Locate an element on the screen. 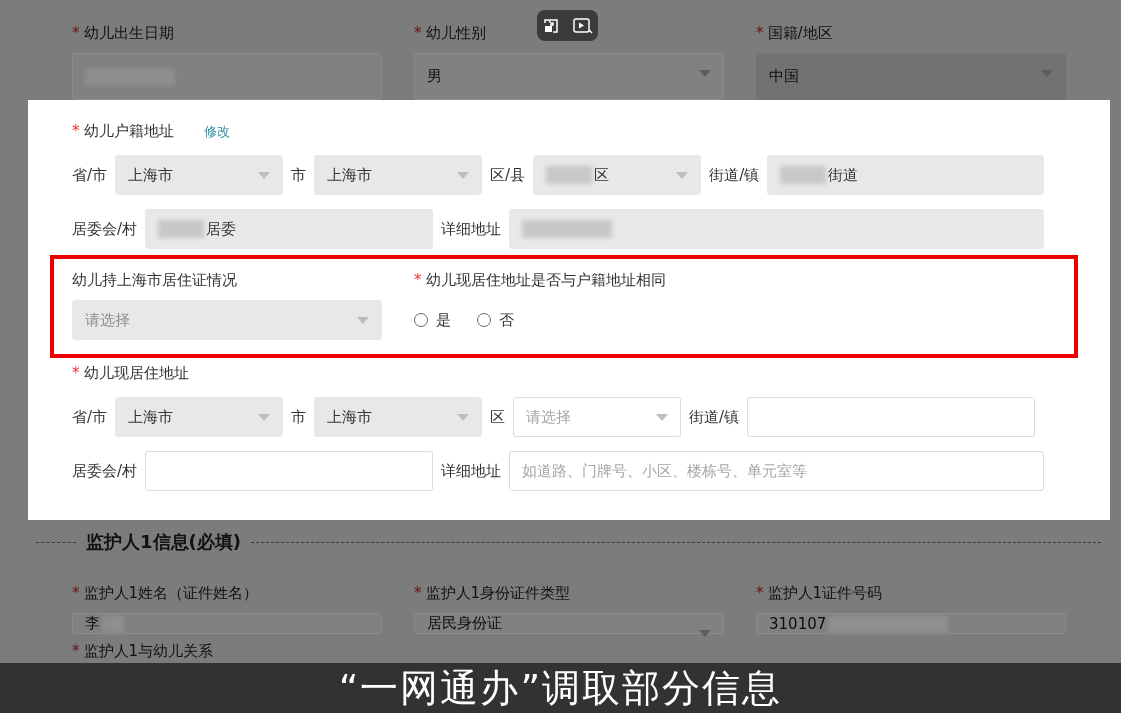 The width and height of the screenshot is (1121, 713). section-title: 监护人1信息(必填) is located at coordinates (163, 542).